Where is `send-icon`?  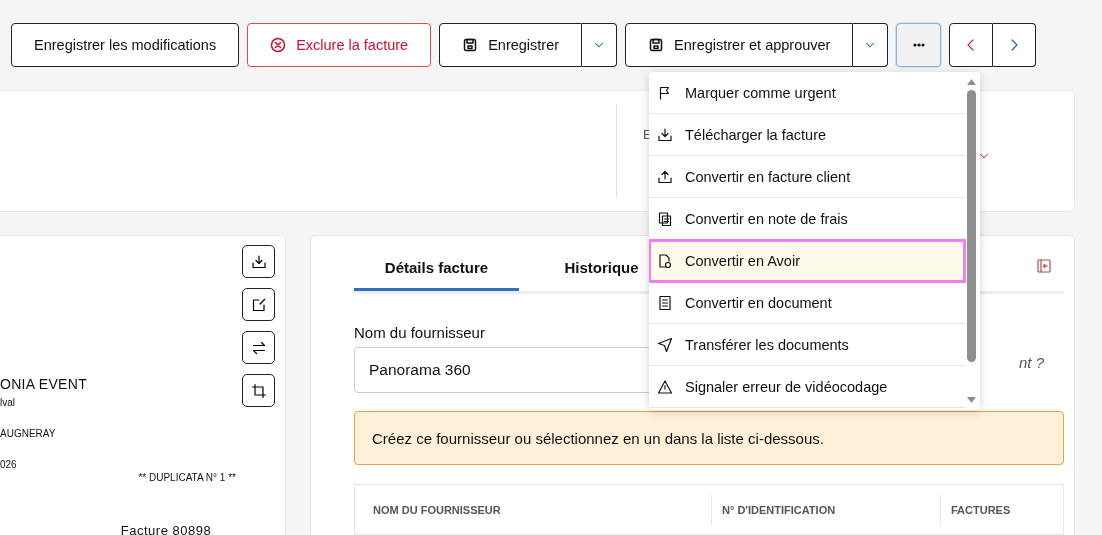
send-icon is located at coordinates (665, 344).